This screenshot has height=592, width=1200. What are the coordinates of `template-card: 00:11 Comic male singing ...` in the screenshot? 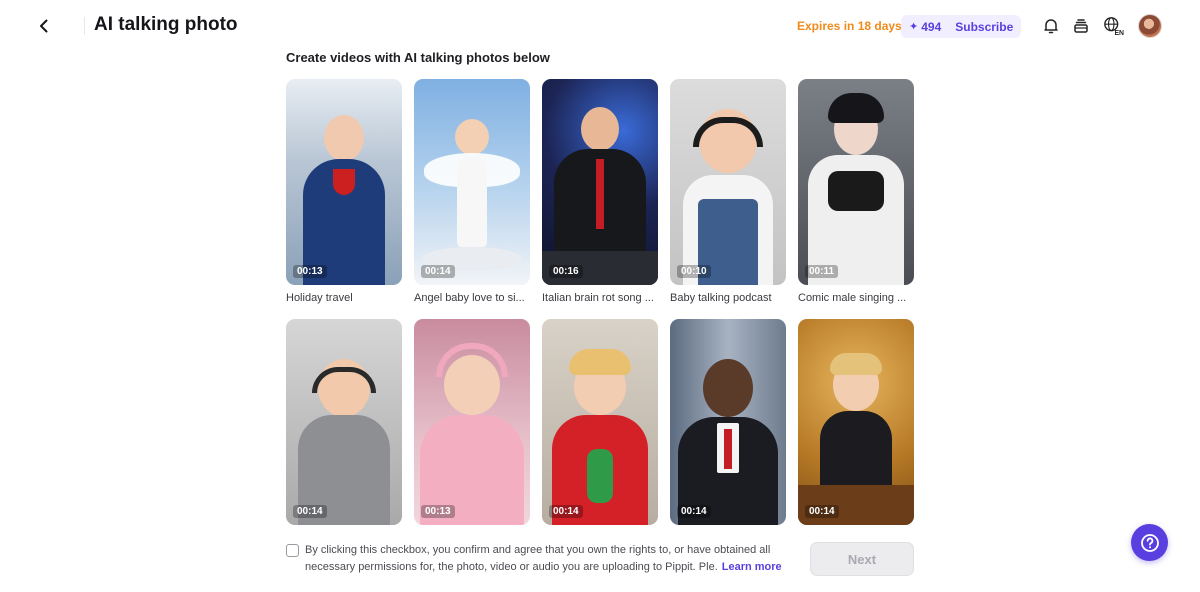 It's located at (856, 191).